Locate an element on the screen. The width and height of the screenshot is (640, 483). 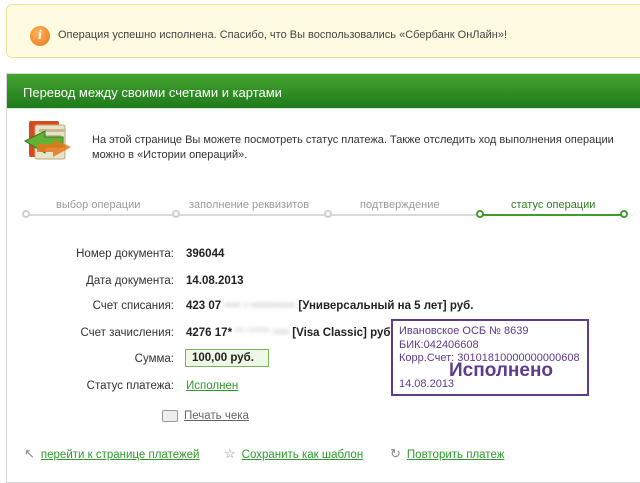
stamp-bik: БИК:042406608 is located at coordinates (439, 345).